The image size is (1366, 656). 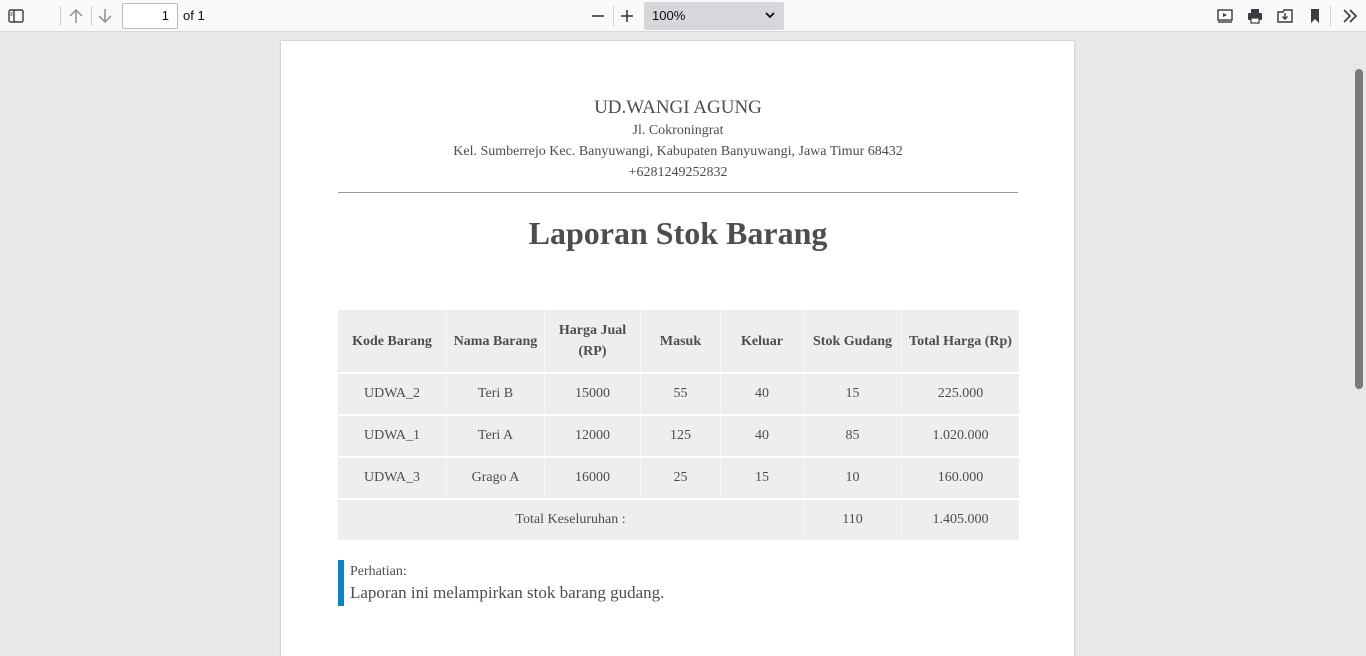 What do you see at coordinates (392, 437) in the screenshot?
I see `cell-kode: UDWA_1` at bounding box center [392, 437].